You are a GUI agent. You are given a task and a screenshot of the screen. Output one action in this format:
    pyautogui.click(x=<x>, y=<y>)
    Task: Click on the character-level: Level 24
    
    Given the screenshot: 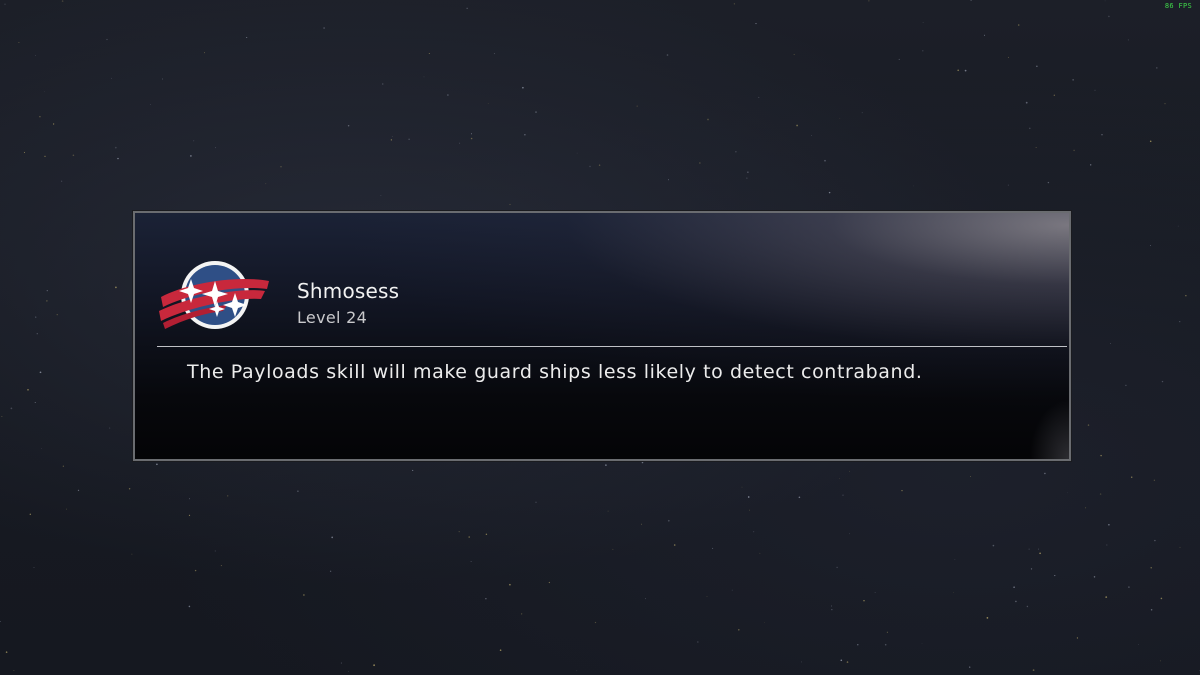 What is the action you would take?
    pyautogui.click(x=332, y=317)
    